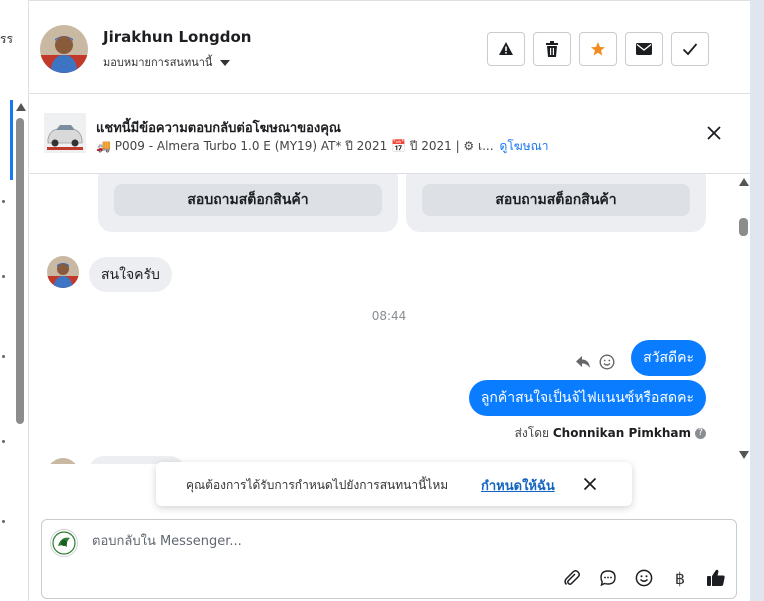 The width and height of the screenshot is (764, 601). I want to click on emoji-icon, so click(644, 578).